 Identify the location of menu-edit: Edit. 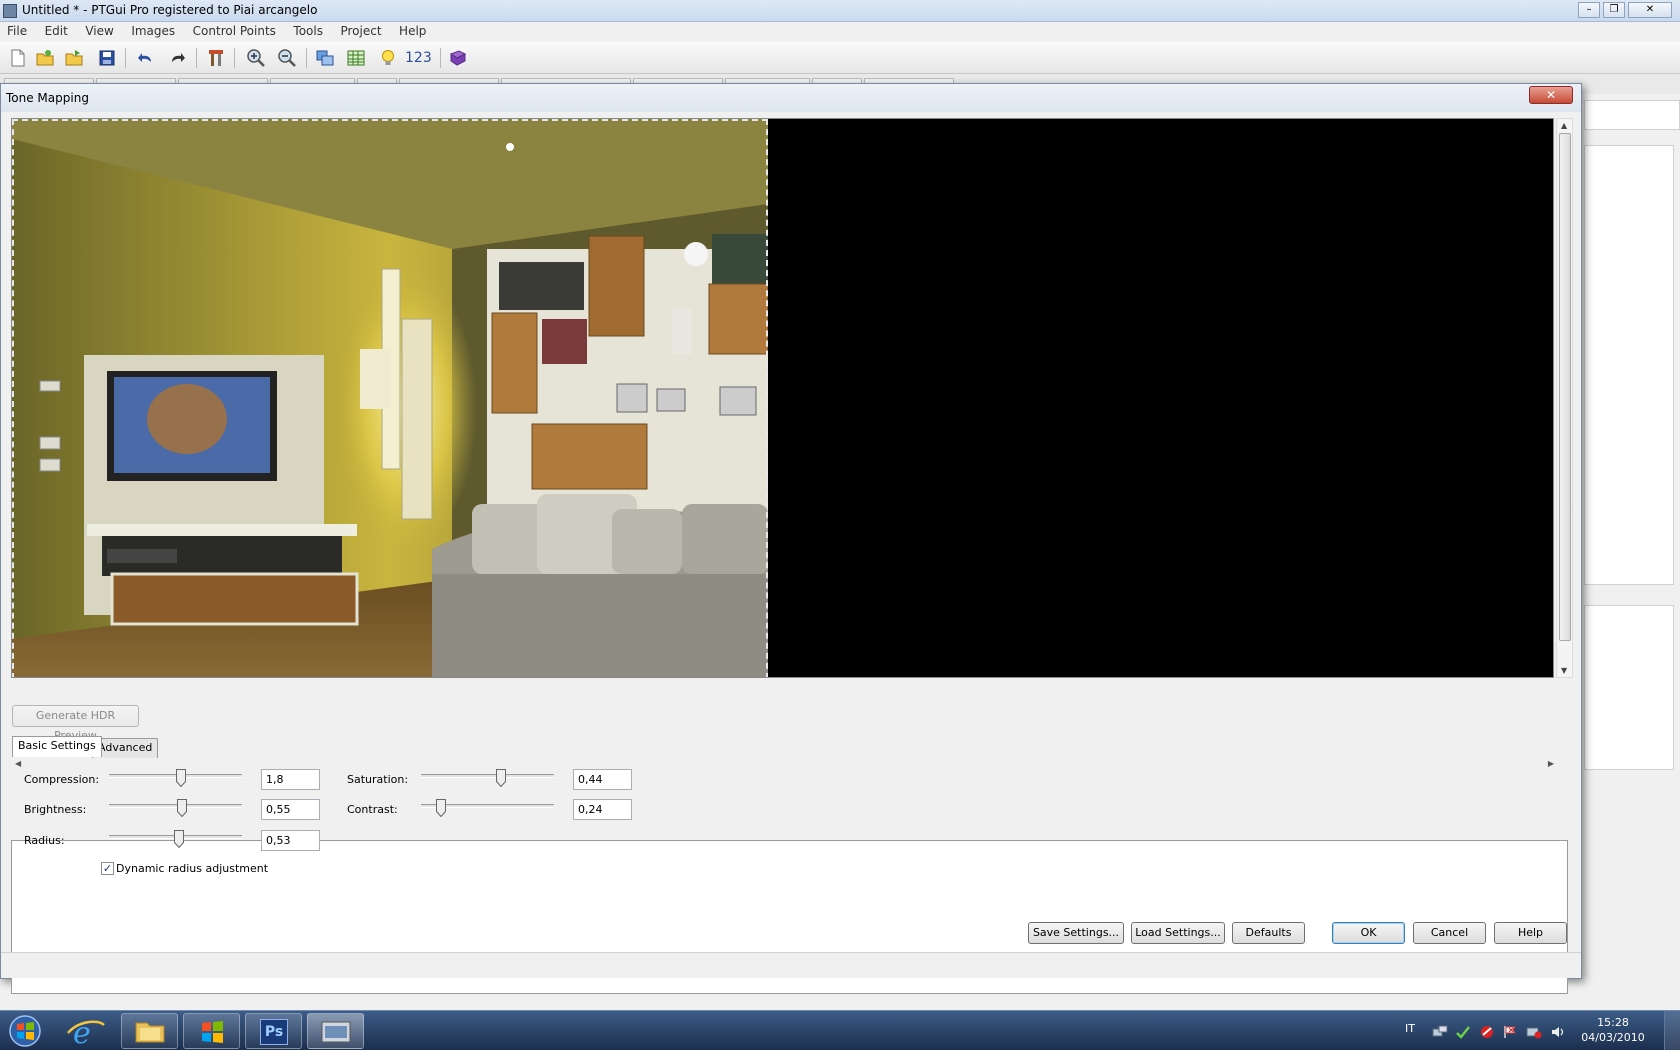
(56, 30).